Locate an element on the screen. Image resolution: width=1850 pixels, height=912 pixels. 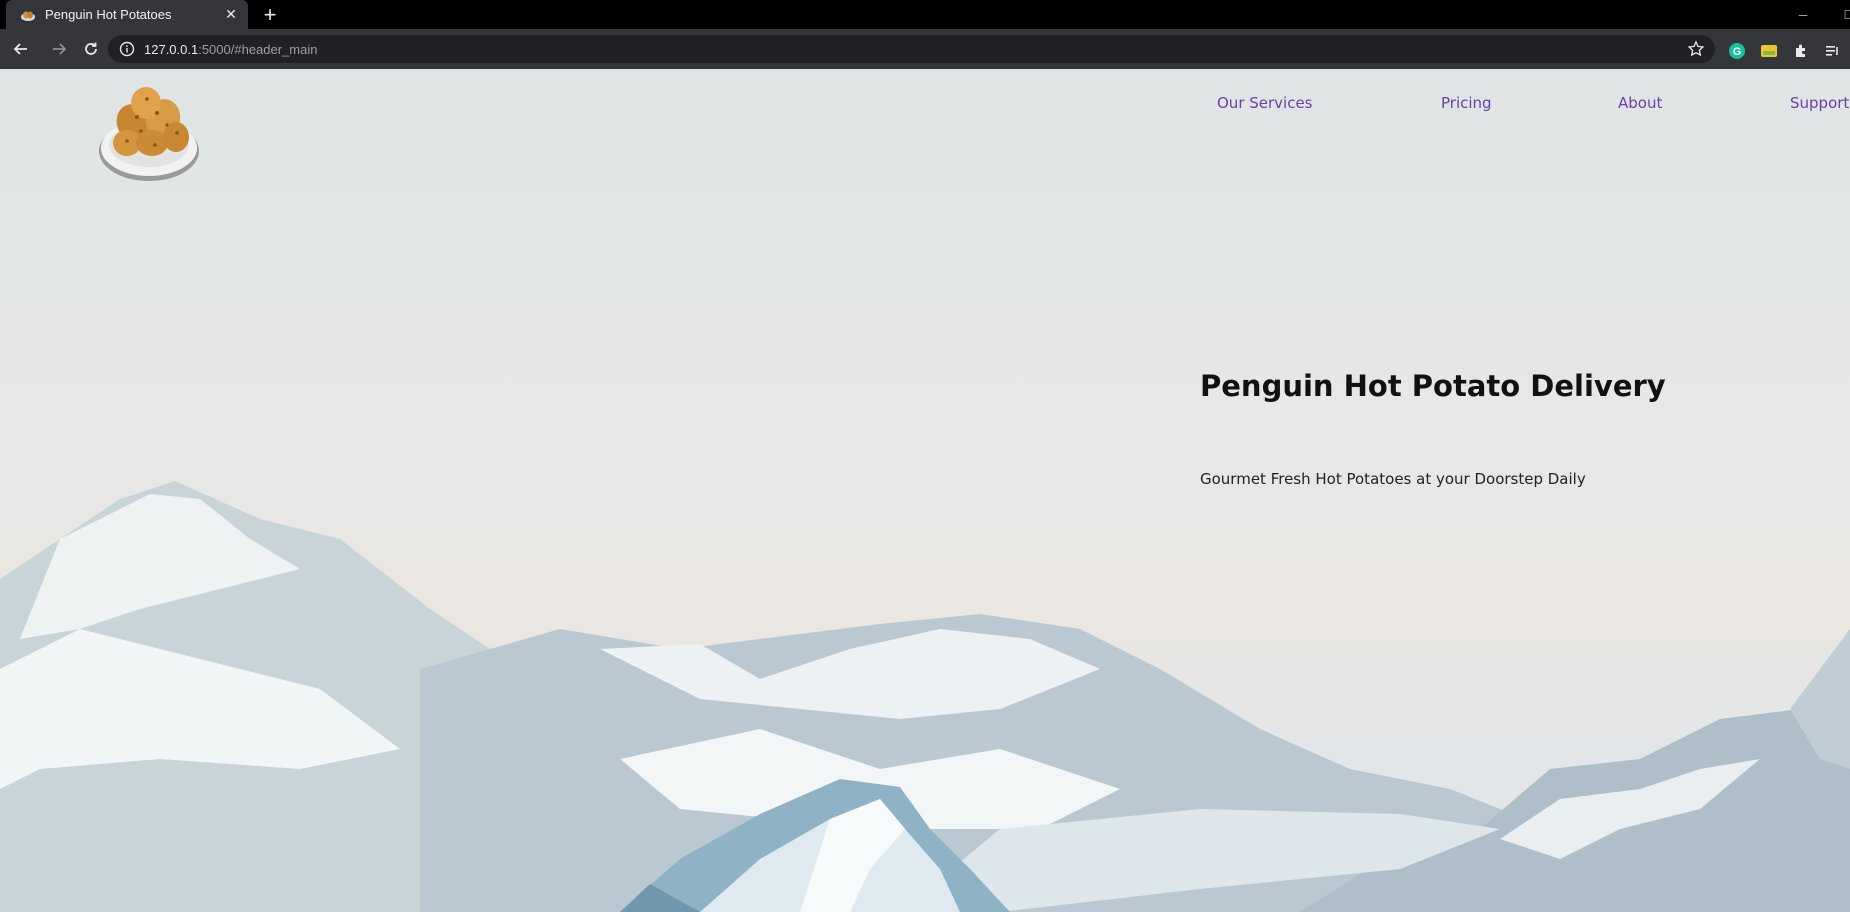
address-bar: 127.0.0.1:5000/#header_main is located at coordinates (911, 49).